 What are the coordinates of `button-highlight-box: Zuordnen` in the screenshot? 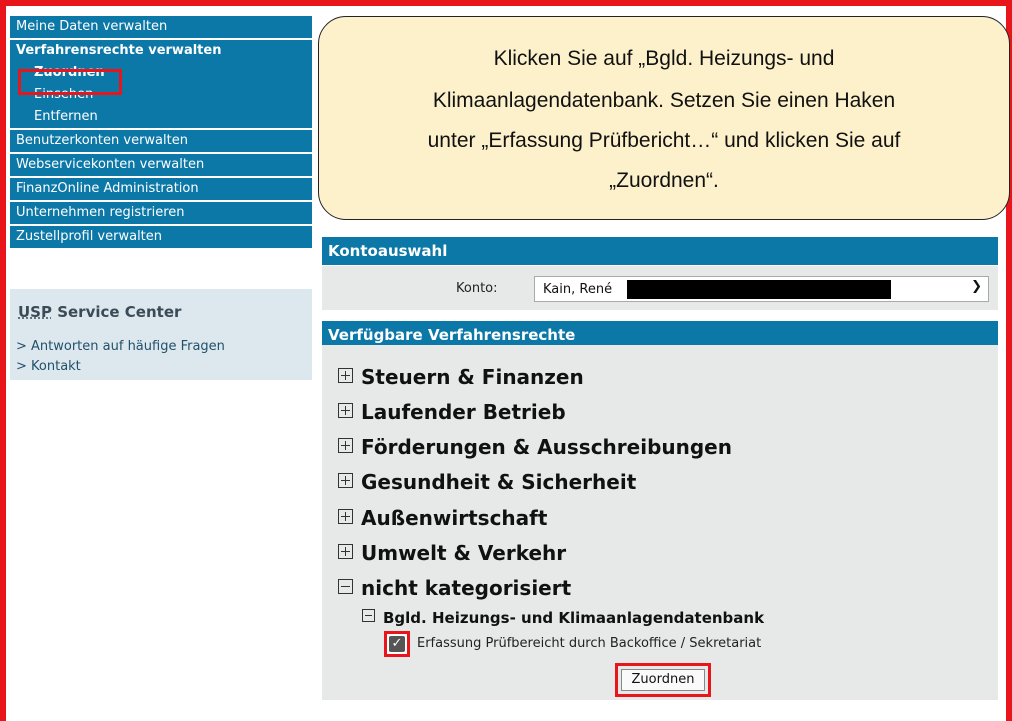 It's located at (663, 680).